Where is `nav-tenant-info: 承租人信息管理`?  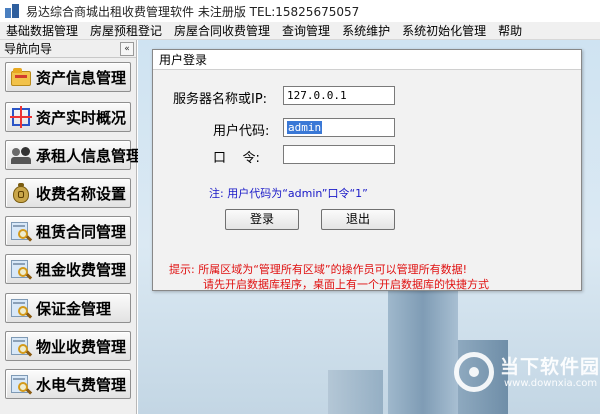 nav-tenant-info: 承租人信息管理 is located at coordinates (73, 155).